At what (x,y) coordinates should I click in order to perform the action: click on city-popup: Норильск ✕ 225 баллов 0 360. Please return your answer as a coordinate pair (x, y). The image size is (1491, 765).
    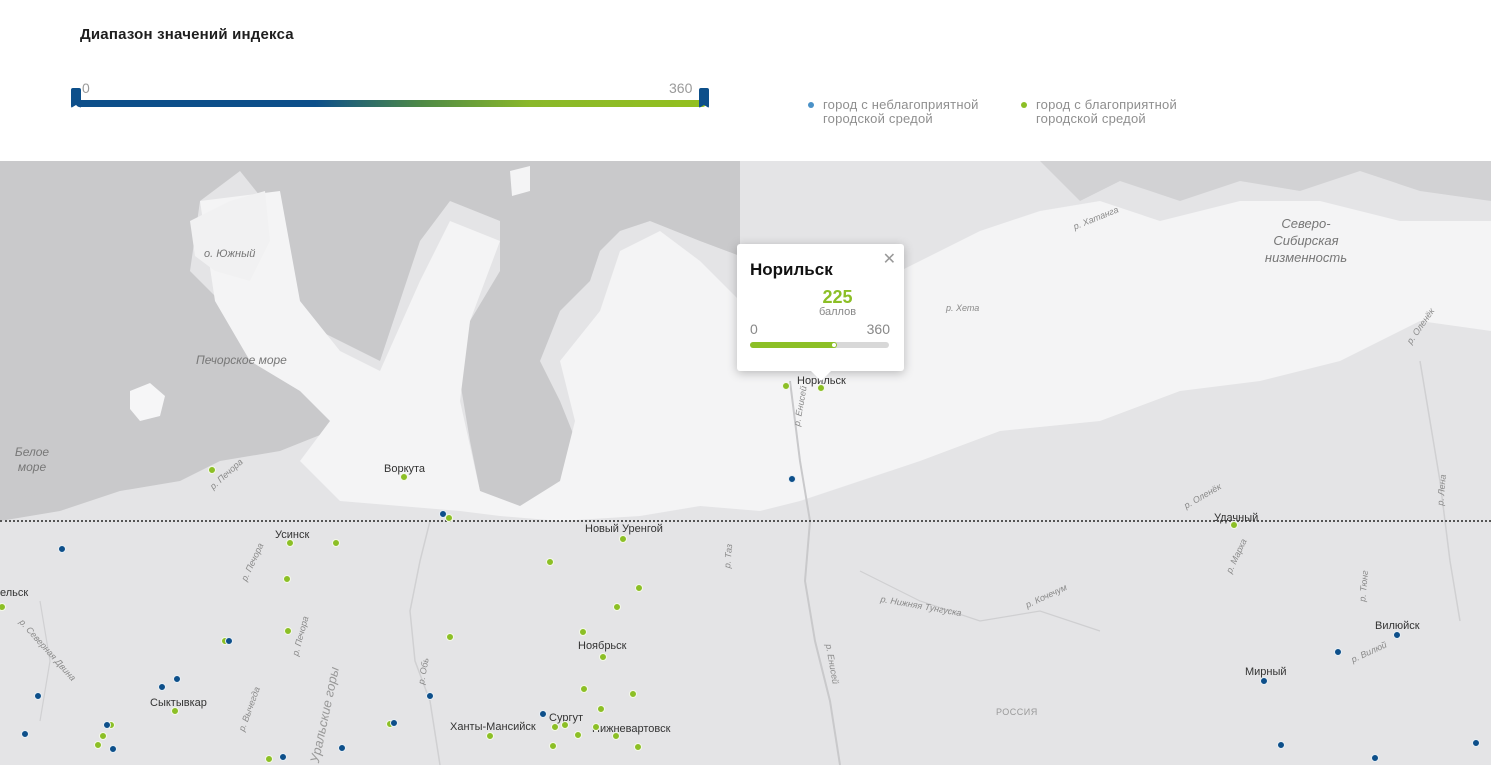
    Looking at the image, I should click on (820, 312).